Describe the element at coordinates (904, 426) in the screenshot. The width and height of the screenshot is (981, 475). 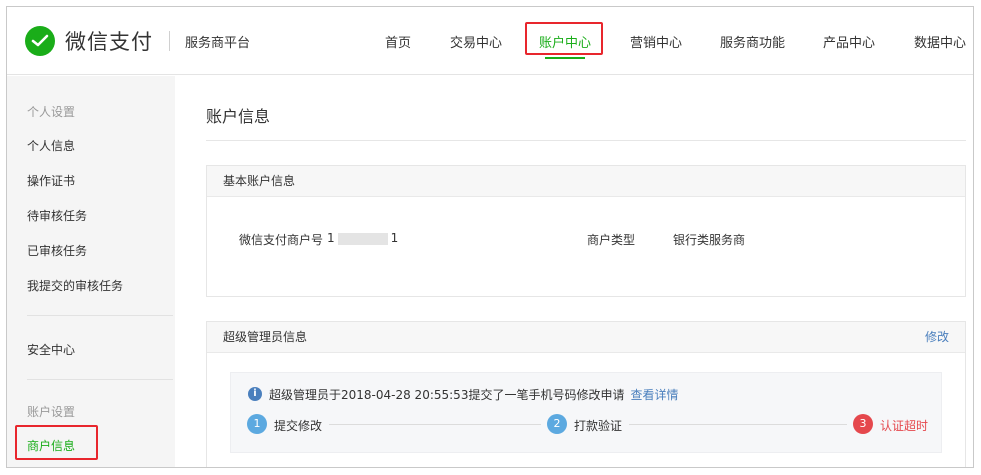
I see `step-3-label: 认证超时` at that location.